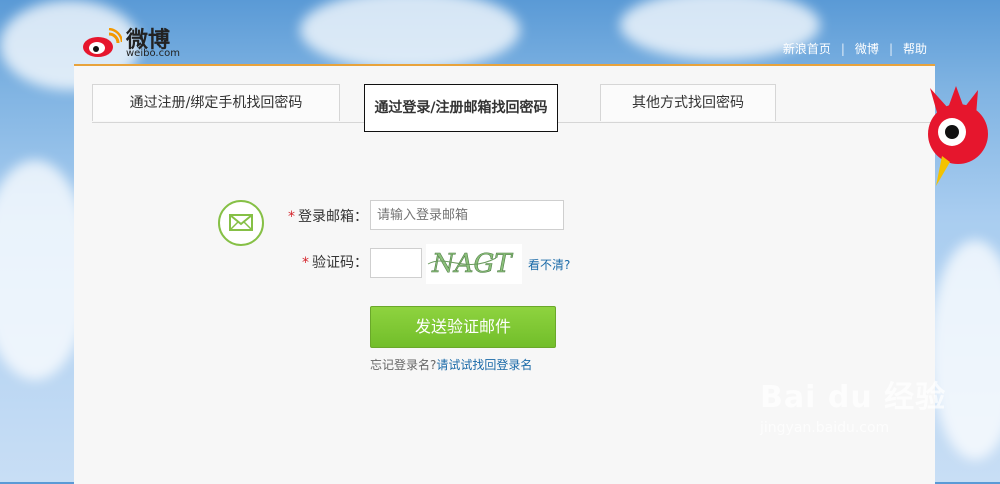 This screenshot has width=1000, height=484. What do you see at coordinates (549, 264) in the screenshot?
I see `captcha-refresh-link: 看不清?` at bounding box center [549, 264].